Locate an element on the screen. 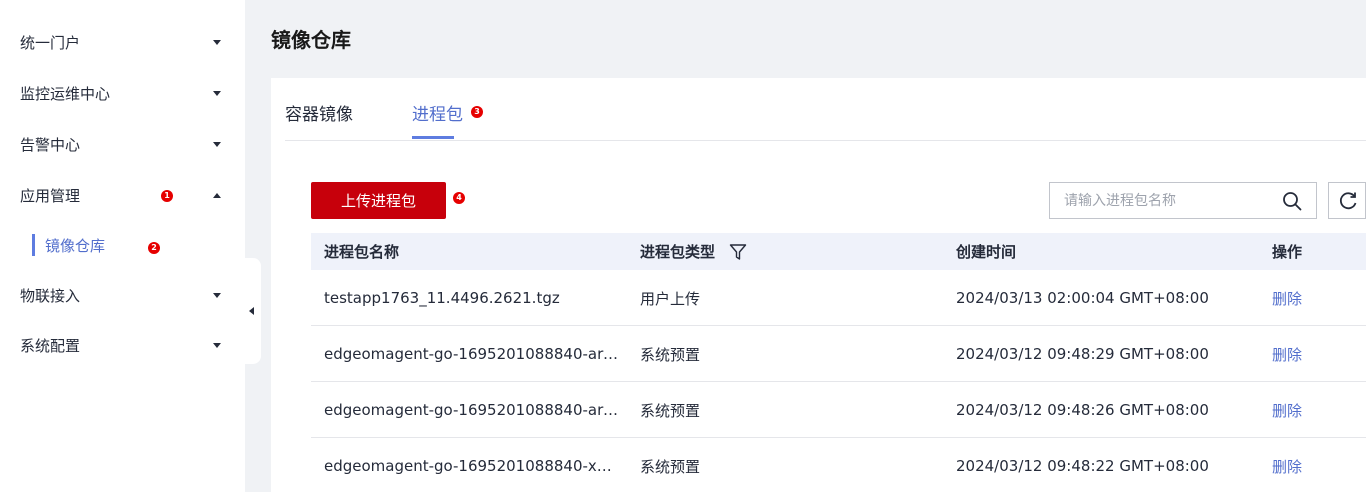 The height and width of the screenshot is (492, 1366). refresh-icon is located at coordinates (1348, 201).